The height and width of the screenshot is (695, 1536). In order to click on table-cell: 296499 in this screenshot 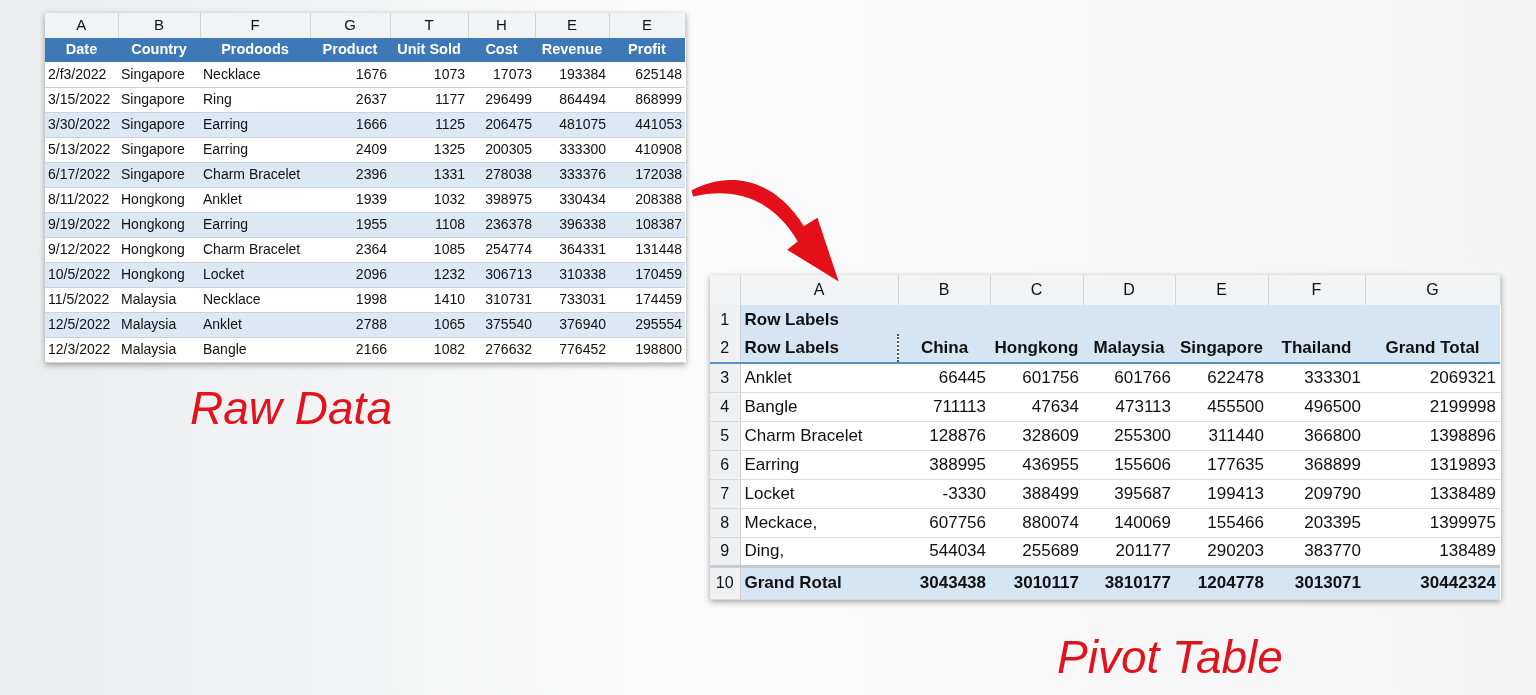, I will do `click(501, 99)`.